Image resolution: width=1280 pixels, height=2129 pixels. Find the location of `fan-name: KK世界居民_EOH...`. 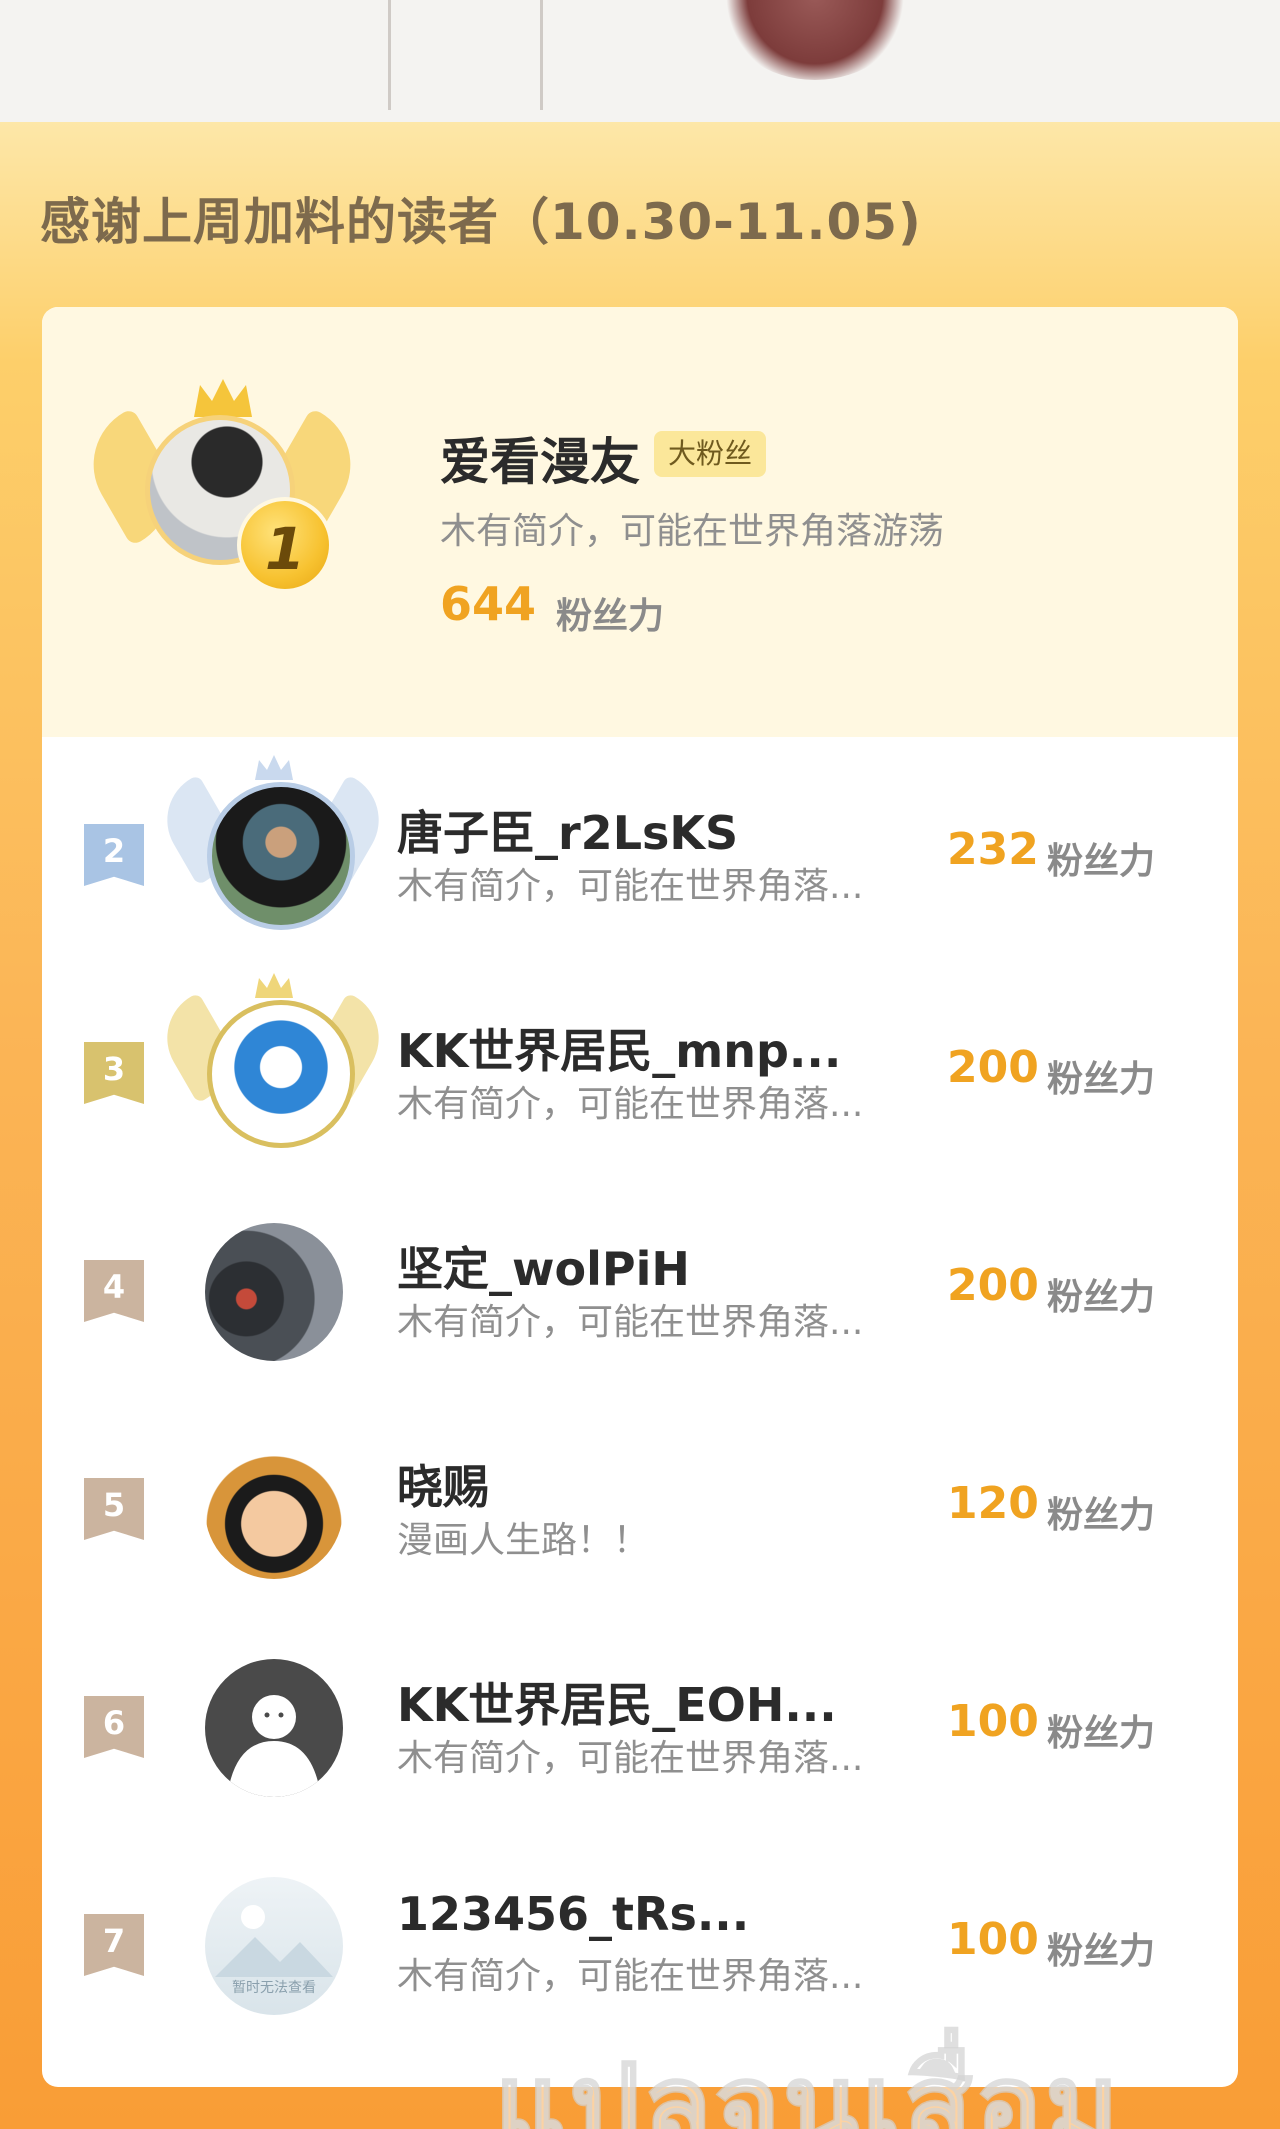

fan-name: KK世界居民_EOH... is located at coordinates (617, 1702).